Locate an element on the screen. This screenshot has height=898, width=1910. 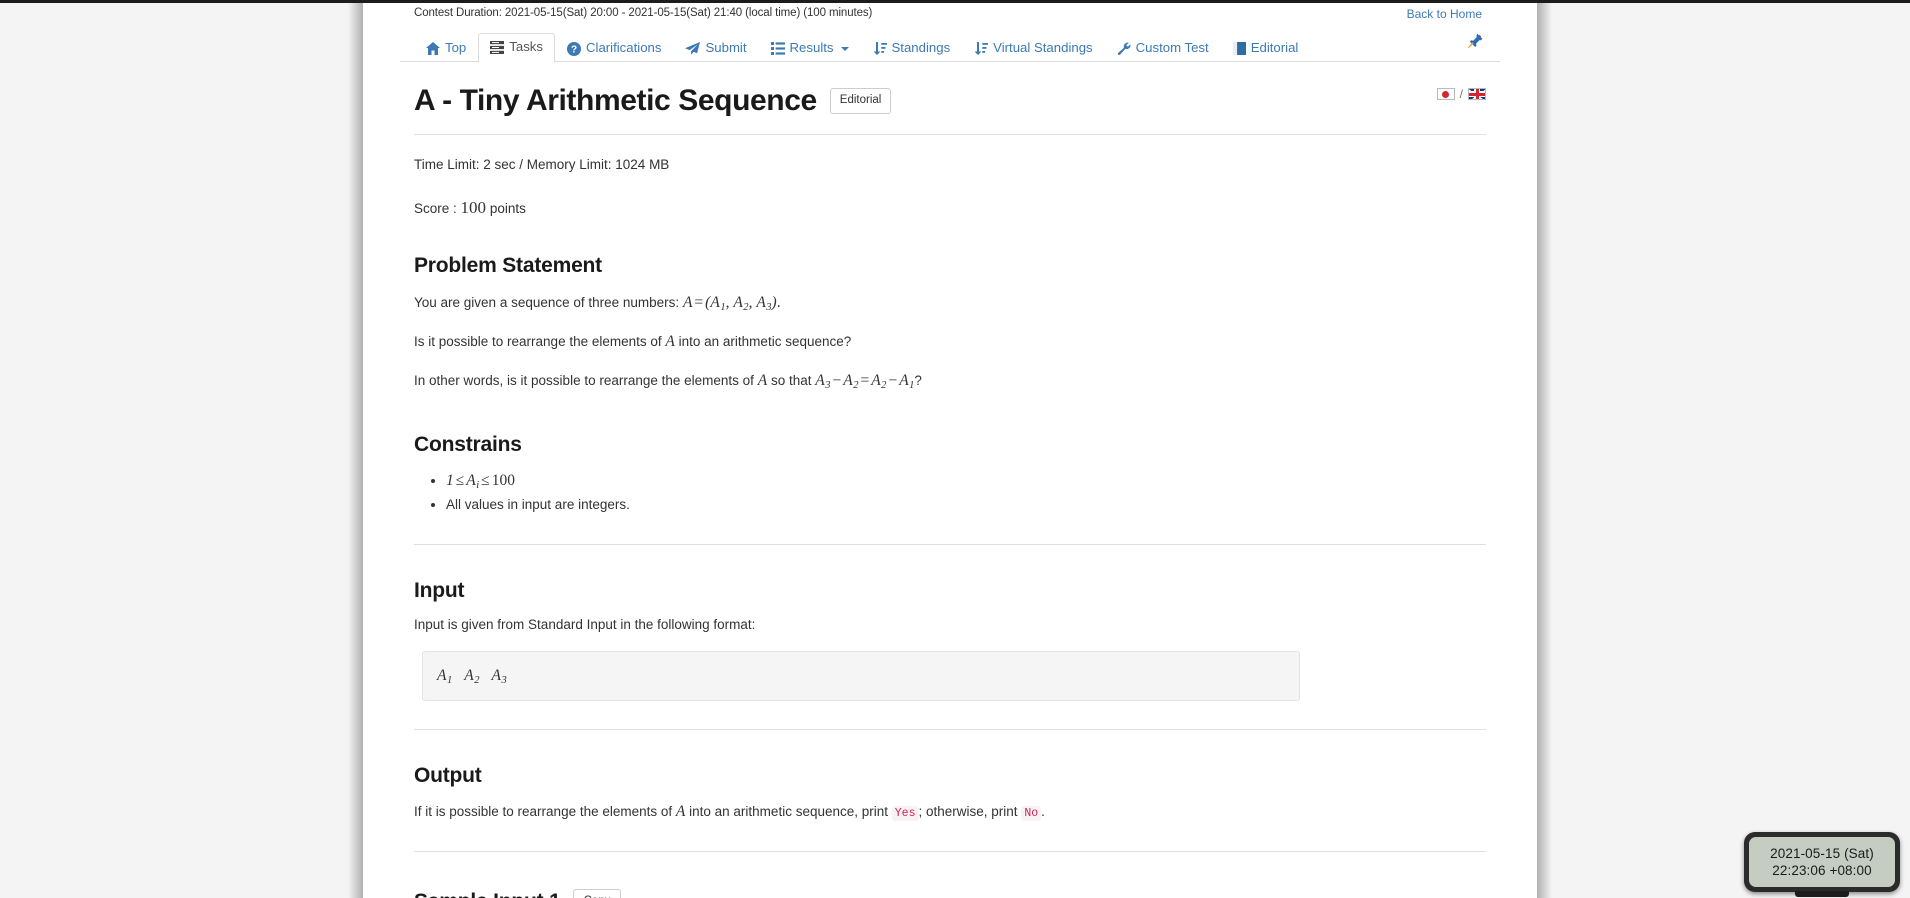
section-heading-output: Output is located at coordinates (448, 775).